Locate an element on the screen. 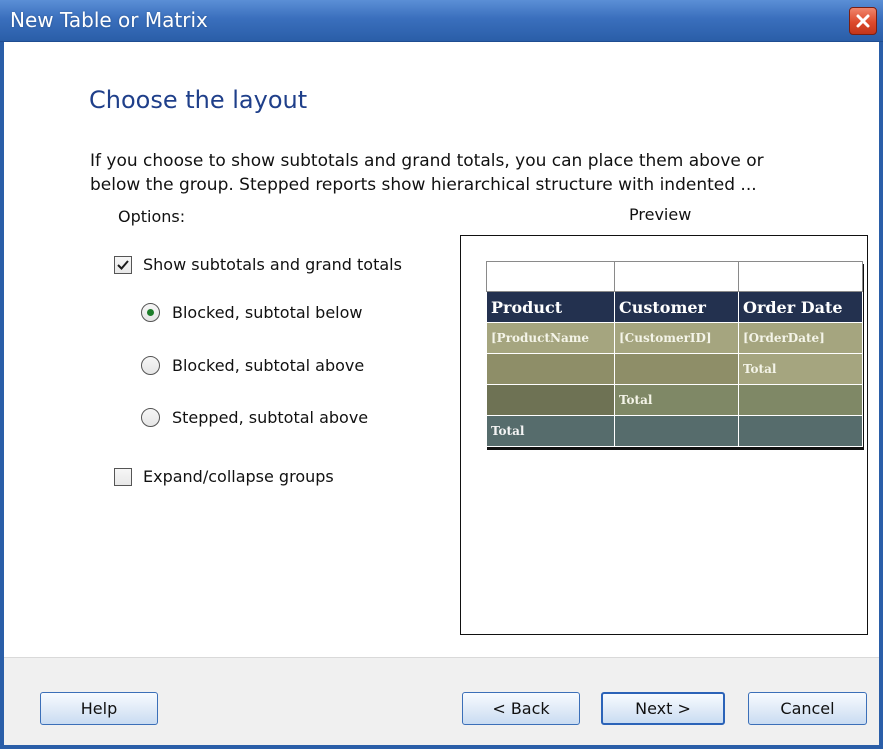  preview-row-4: Total is located at coordinates (674, 431).